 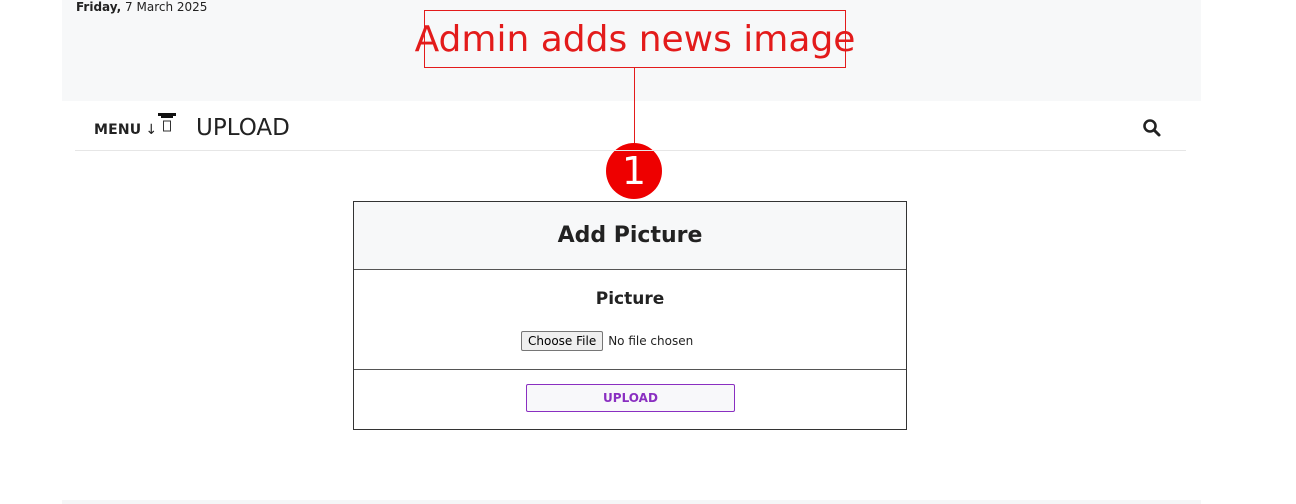 I want to click on menu-label: MENU, so click(x=118, y=130).